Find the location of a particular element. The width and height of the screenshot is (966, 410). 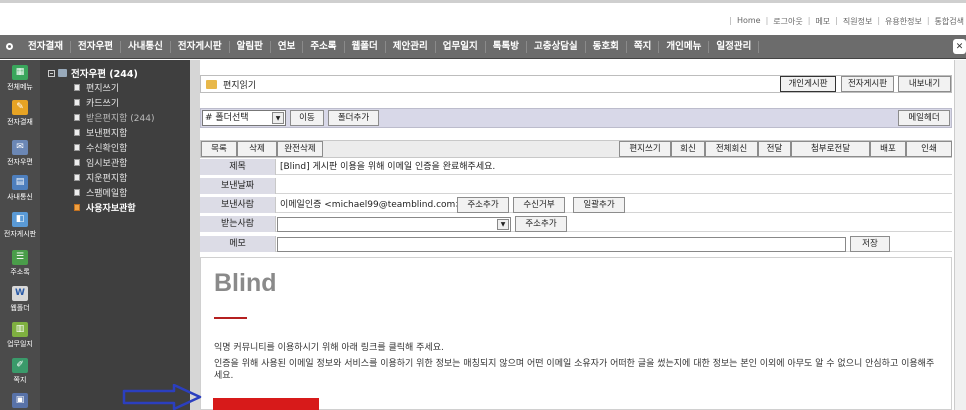

export-button: 내보내기 is located at coordinates (924, 84).